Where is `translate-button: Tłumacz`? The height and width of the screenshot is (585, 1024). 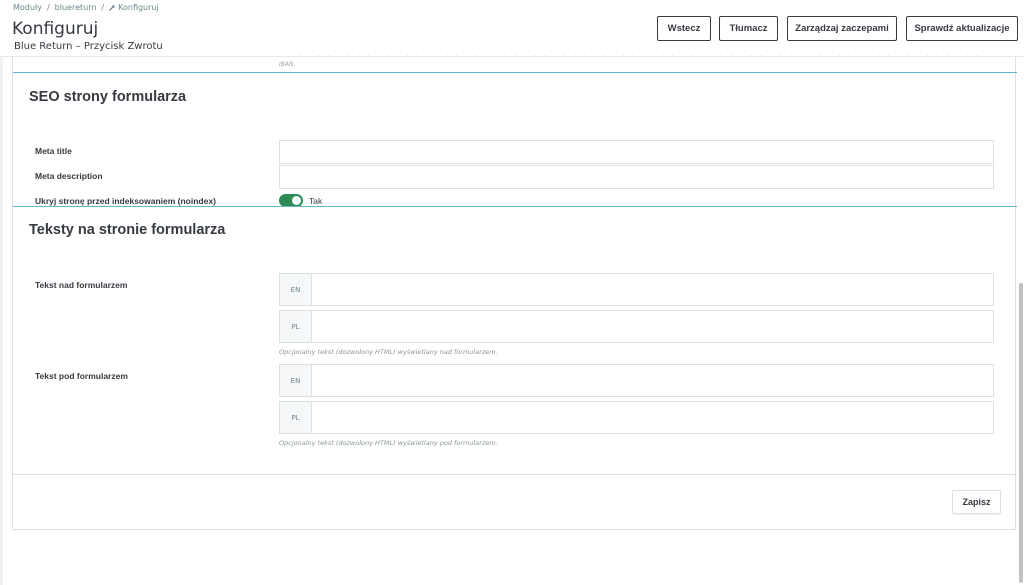 translate-button: Tłumacz is located at coordinates (748, 28).